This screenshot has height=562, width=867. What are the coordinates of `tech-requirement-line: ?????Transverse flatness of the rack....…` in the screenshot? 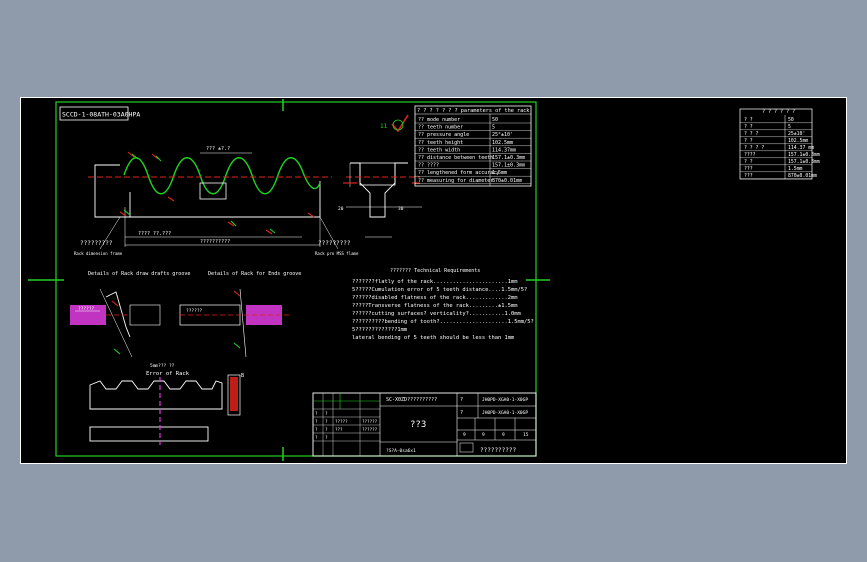 It's located at (435, 306).